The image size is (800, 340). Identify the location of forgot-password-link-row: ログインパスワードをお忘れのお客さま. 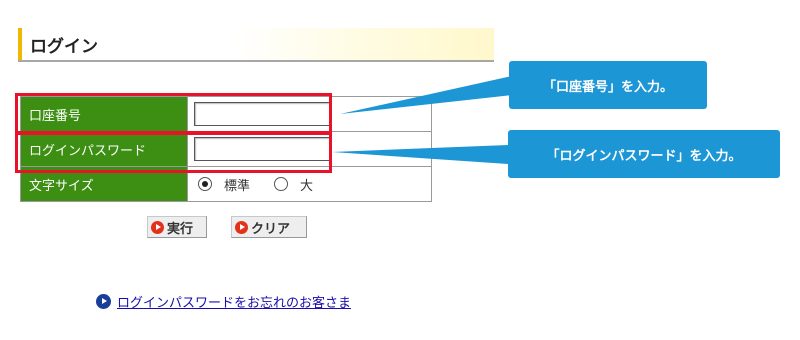
(223, 301).